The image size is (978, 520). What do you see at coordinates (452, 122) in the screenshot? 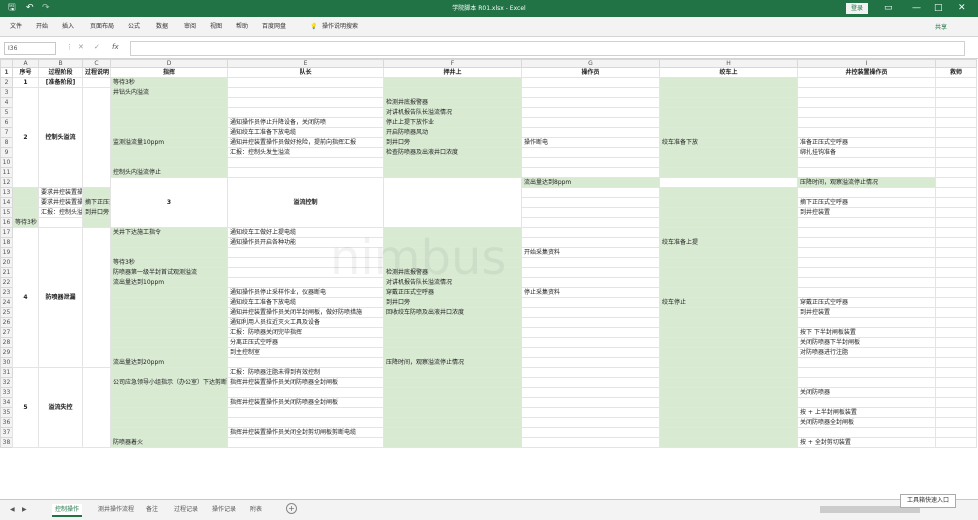
I see `cell-f: 停止上提下放作业` at bounding box center [452, 122].